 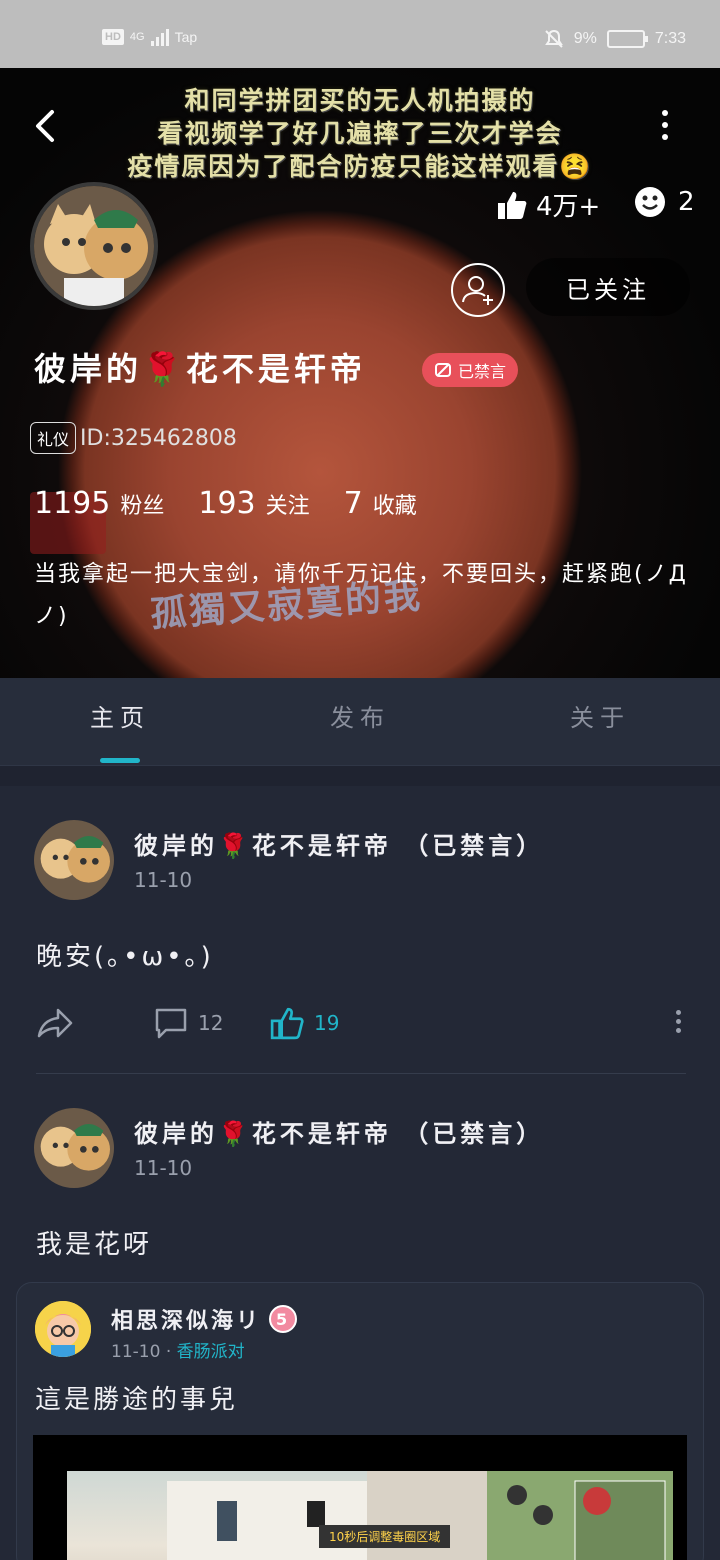 What do you see at coordinates (360, 166) in the screenshot?
I see `cover-caption-line: 疫情原因为了配合防疫只能这样观看😫` at bounding box center [360, 166].